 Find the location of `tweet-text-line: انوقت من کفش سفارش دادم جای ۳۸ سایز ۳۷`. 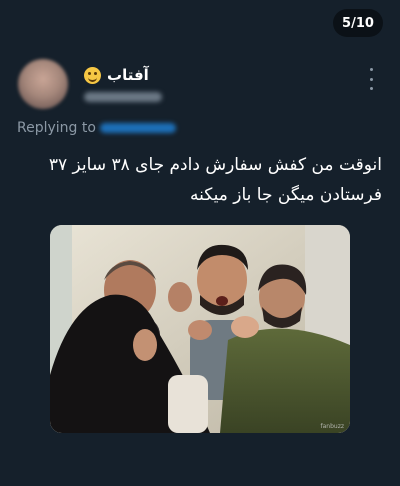

tweet-text-line: انوقت من کفش سفارش دادم جای ۳۸ سایز ۳۷ is located at coordinates (215, 165).